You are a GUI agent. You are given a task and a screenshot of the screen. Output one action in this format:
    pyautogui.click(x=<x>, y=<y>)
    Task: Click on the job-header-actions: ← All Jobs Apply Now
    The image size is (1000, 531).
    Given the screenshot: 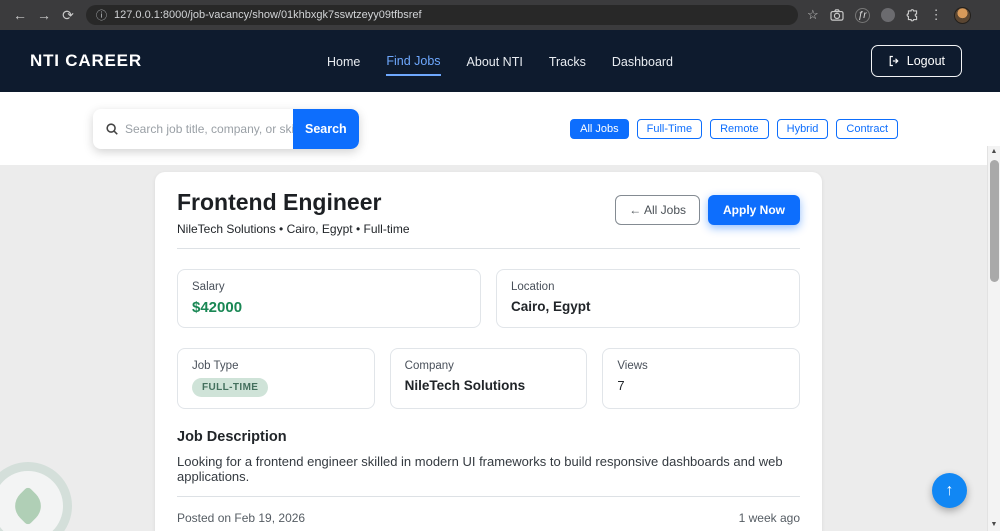 What is the action you would take?
    pyautogui.click(x=707, y=210)
    